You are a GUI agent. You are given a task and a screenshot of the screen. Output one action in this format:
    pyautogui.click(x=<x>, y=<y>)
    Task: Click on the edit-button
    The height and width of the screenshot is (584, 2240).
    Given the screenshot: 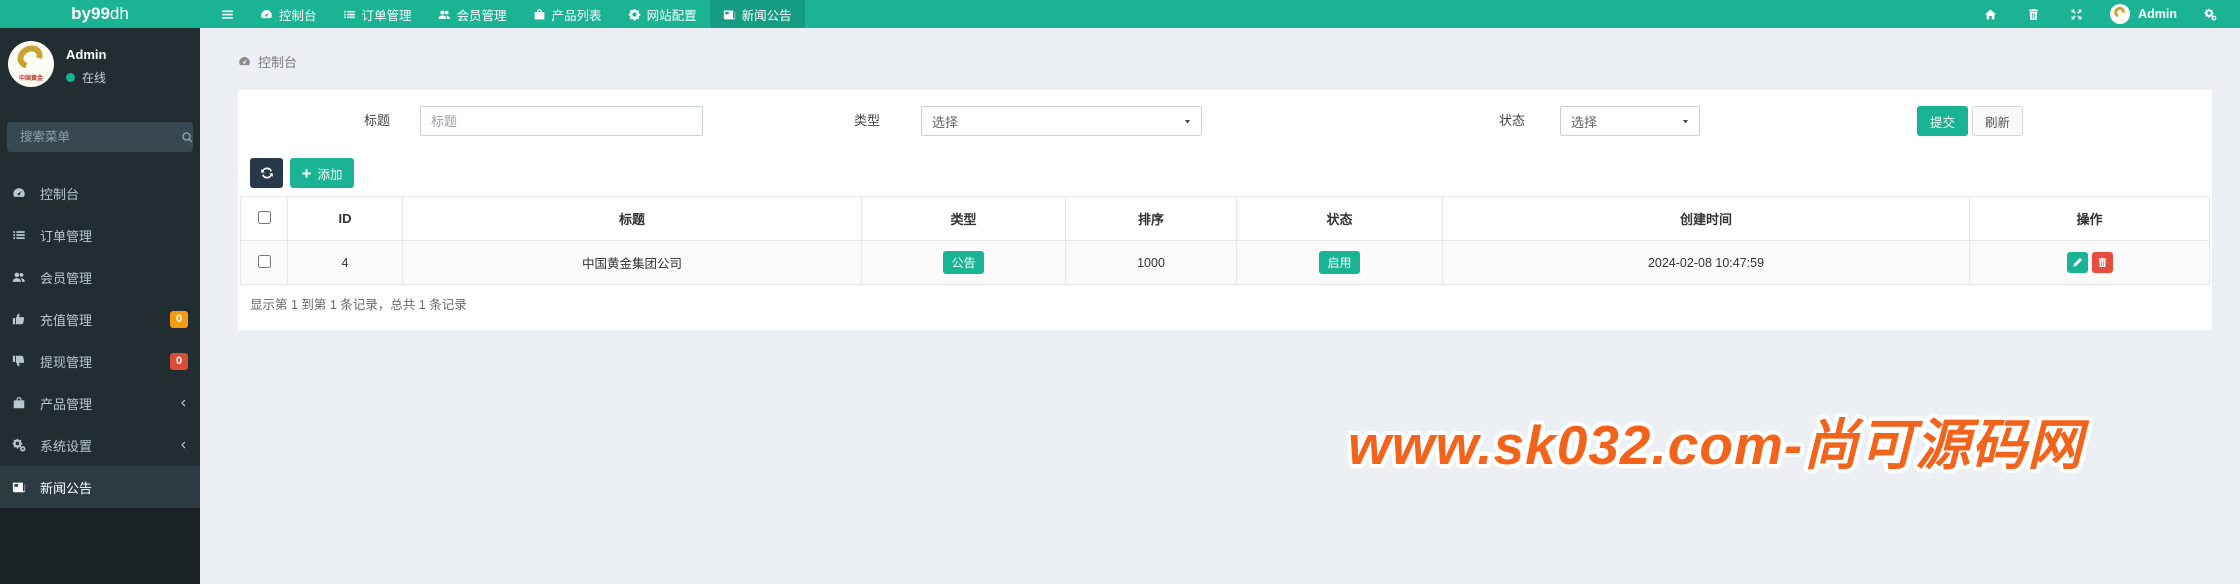 What is the action you would take?
    pyautogui.click(x=2077, y=262)
    